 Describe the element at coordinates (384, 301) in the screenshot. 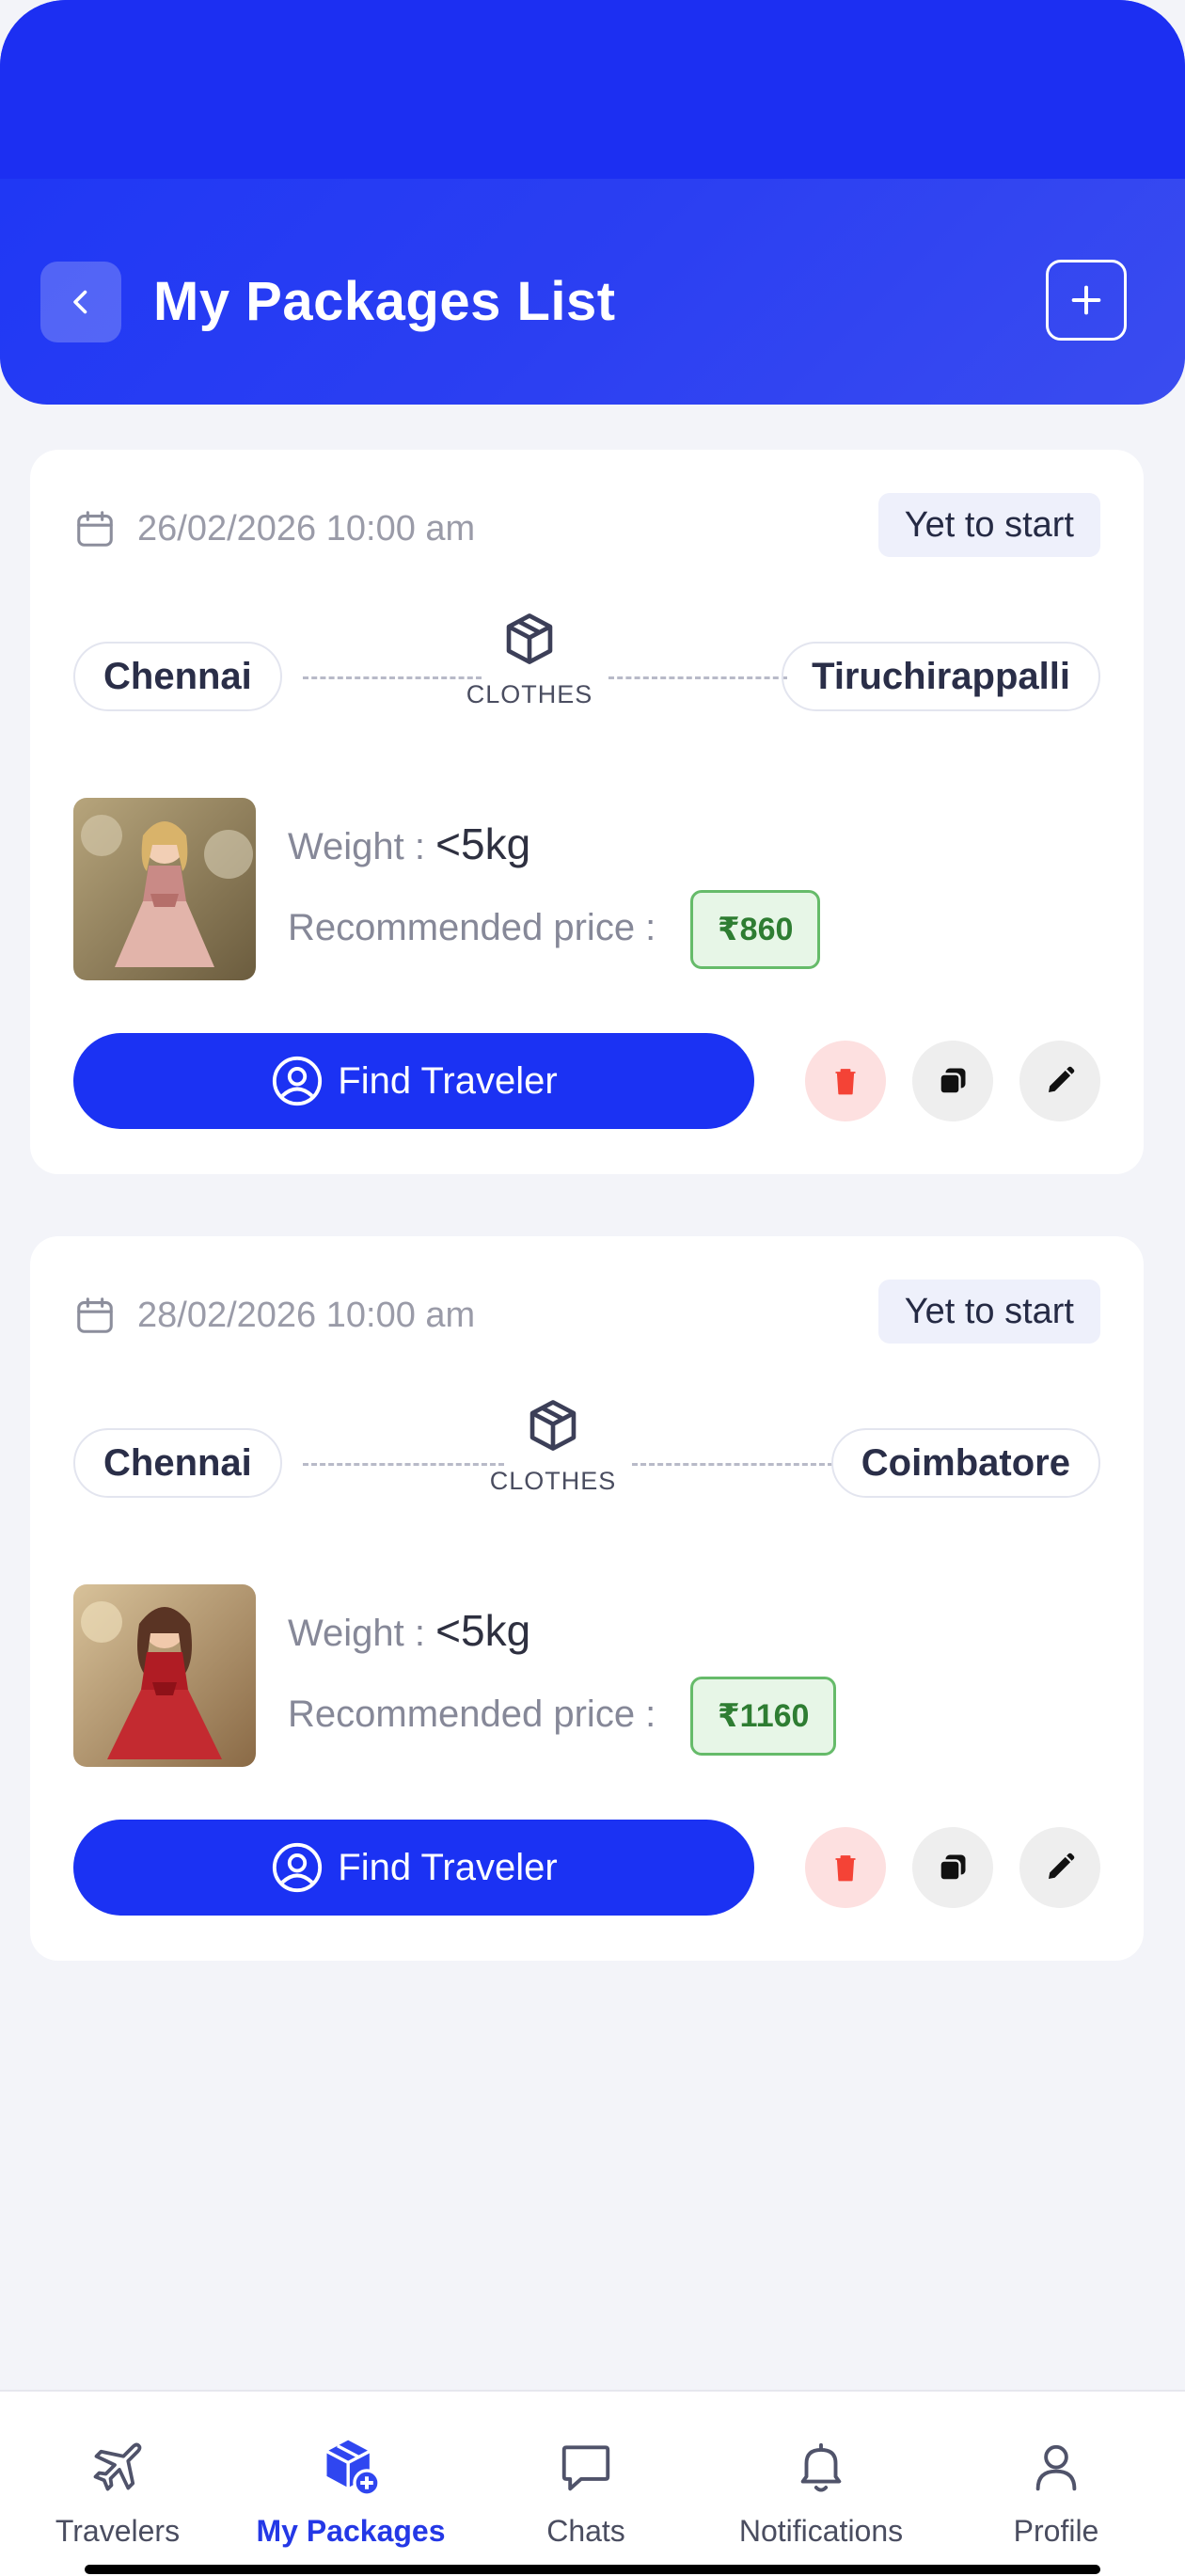

I see `page-title: My Packages List` at that location.